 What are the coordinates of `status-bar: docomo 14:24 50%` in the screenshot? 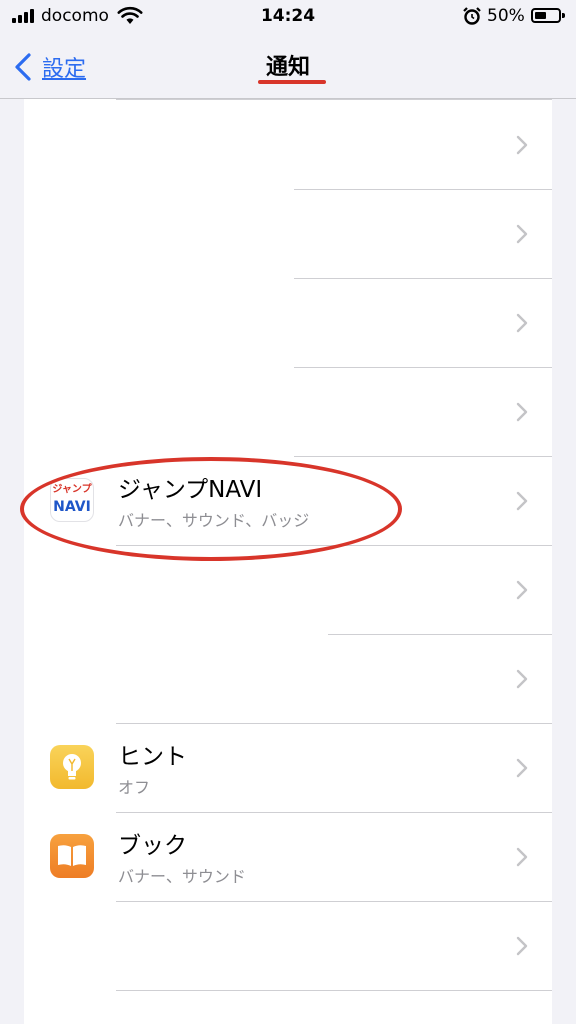 It's located at (288, 17).